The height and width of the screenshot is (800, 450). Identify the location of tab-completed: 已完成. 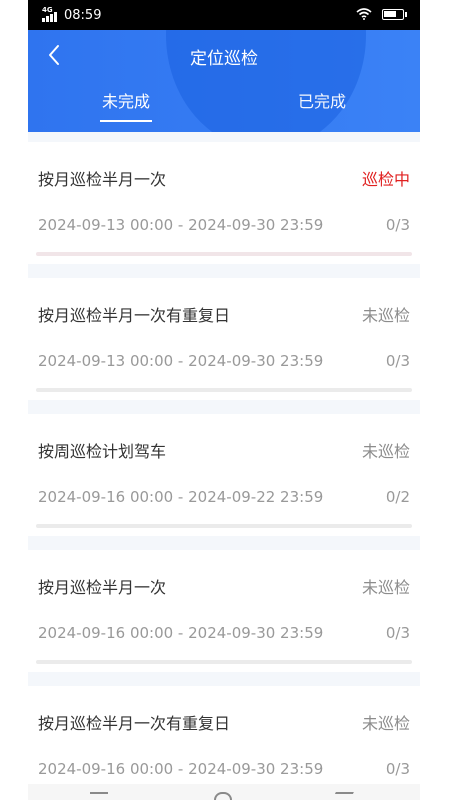
(322, 105).